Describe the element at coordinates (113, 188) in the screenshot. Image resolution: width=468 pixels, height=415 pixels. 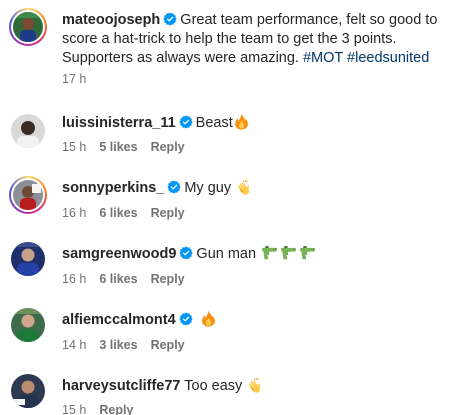
I see `comment-username: sonnyperkins_` at that location.